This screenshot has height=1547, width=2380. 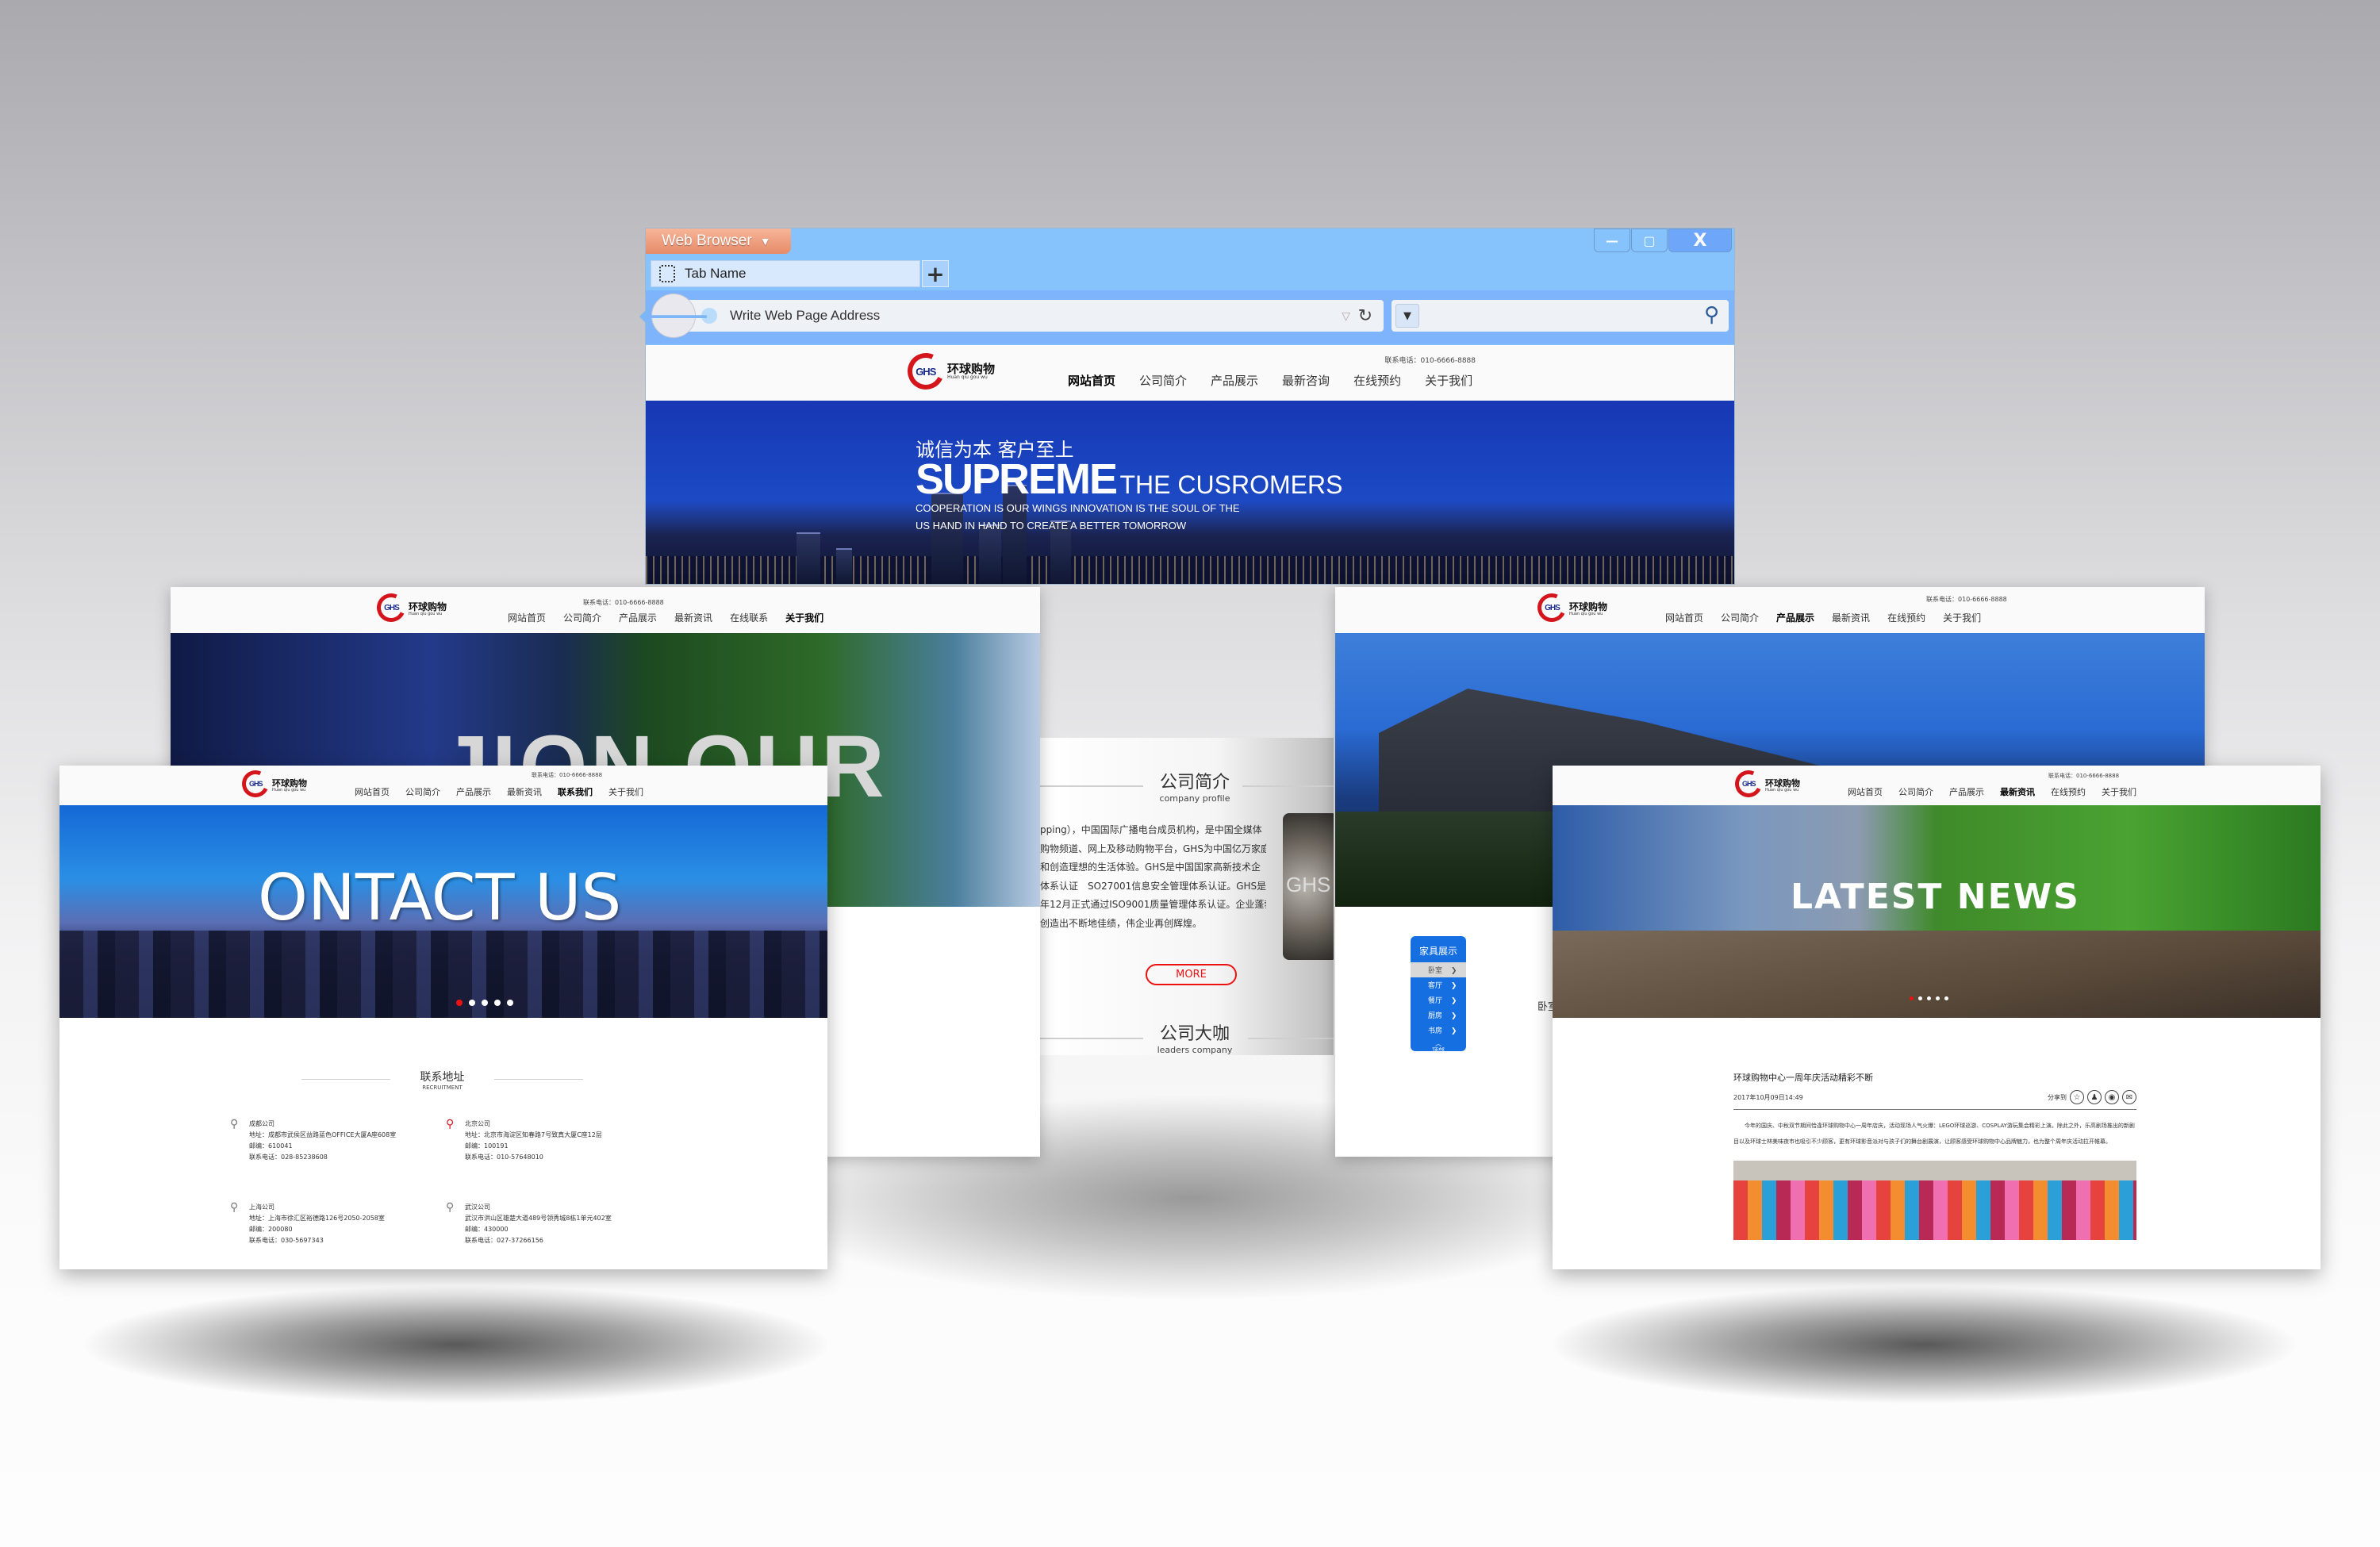 What do you see at coordinates (1195, 1039) in the screenshot?
I see `leaders-heading: 公司大咖 leaders company` at bounding box center [1195, 1039].